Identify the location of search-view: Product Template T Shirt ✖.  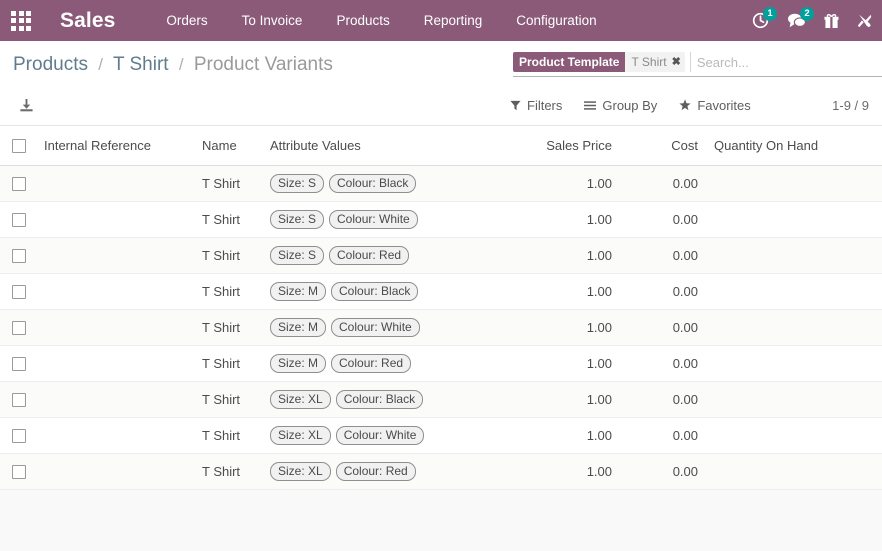
(697, 64).